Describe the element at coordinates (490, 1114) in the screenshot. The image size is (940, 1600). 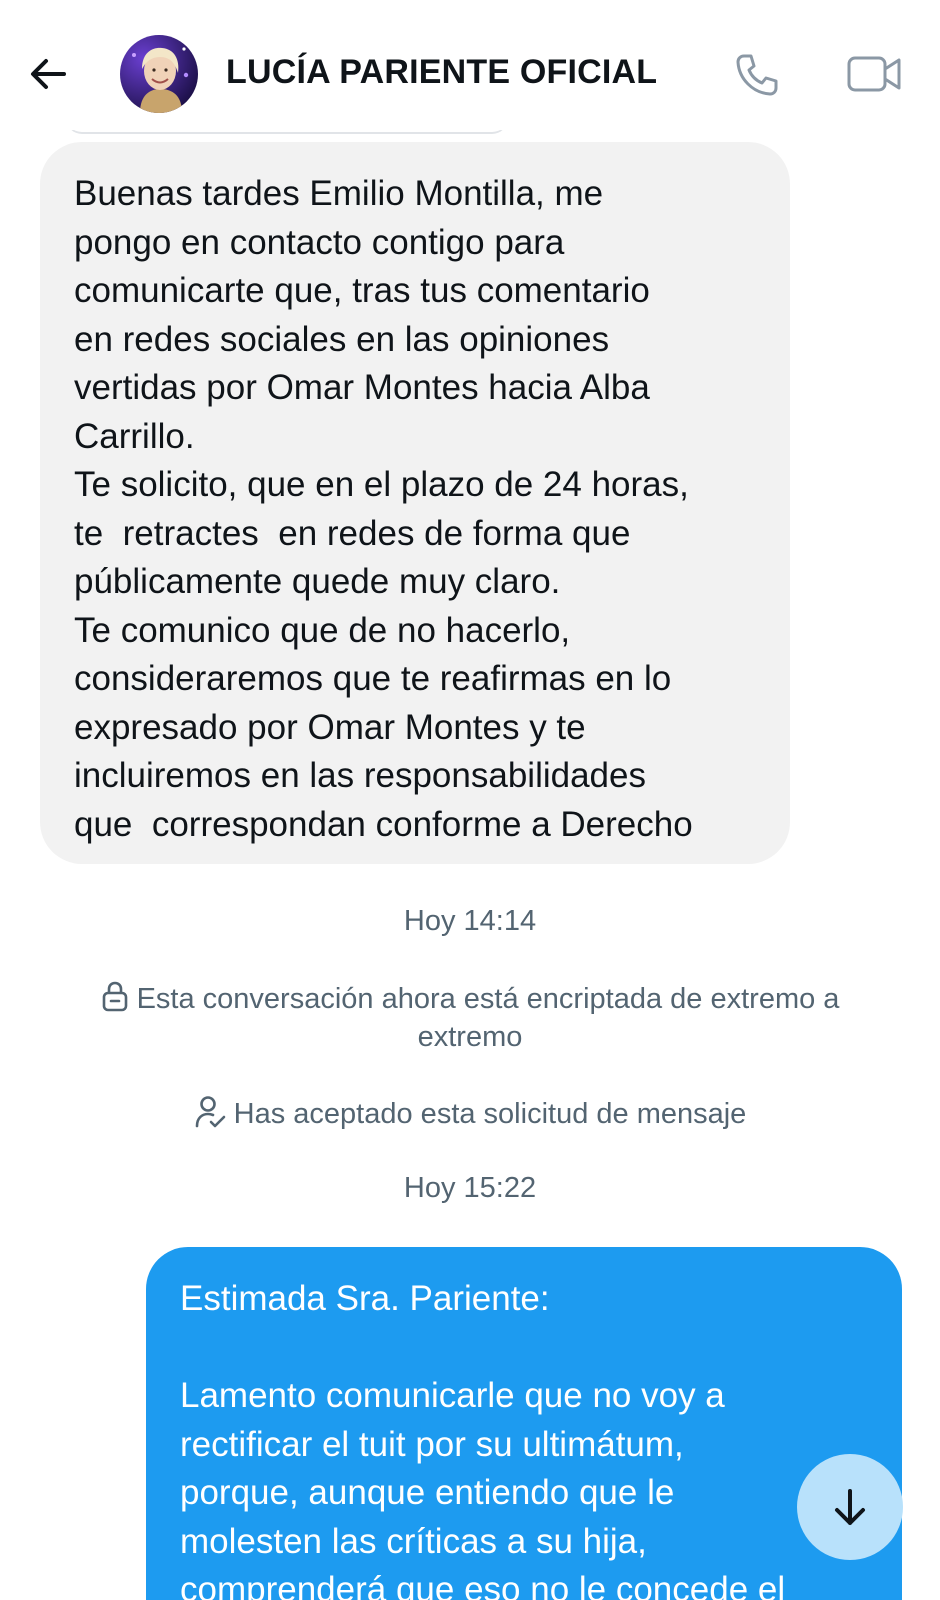
I see `accepted-request-text: Has aceptado esta solicitud de mensaje` at that location.